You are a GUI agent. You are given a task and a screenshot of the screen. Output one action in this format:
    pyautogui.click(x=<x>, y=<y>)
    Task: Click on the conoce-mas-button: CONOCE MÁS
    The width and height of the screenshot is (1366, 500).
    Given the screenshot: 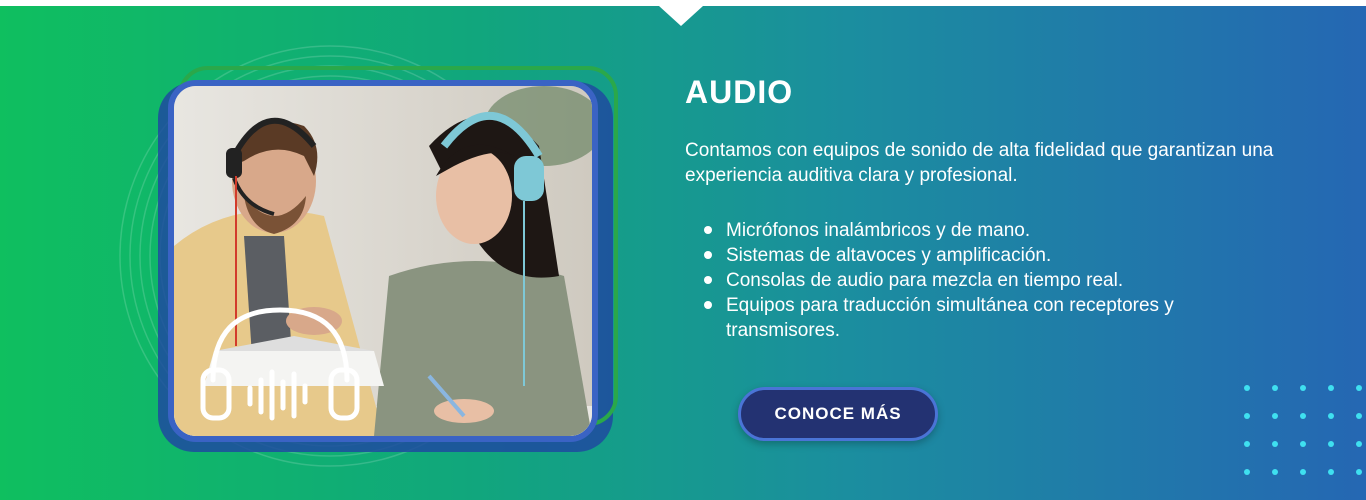 What is the action you would take?
    pyautogui.click(x=838, y=414)
    